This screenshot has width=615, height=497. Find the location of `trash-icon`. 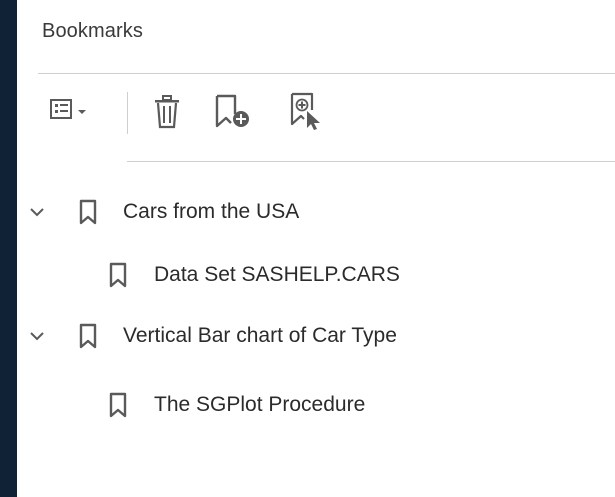

trash-icon is located at coordinates (167, 114).